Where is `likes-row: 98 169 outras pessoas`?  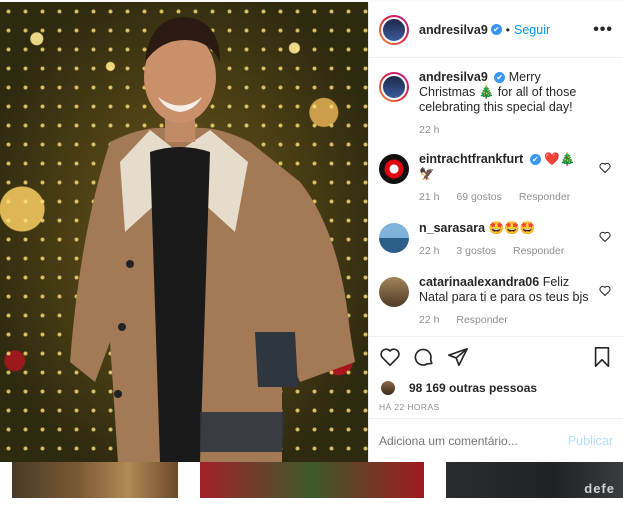 likes-row: 98 169 outras pessoas is located at coordinates (496, 388).